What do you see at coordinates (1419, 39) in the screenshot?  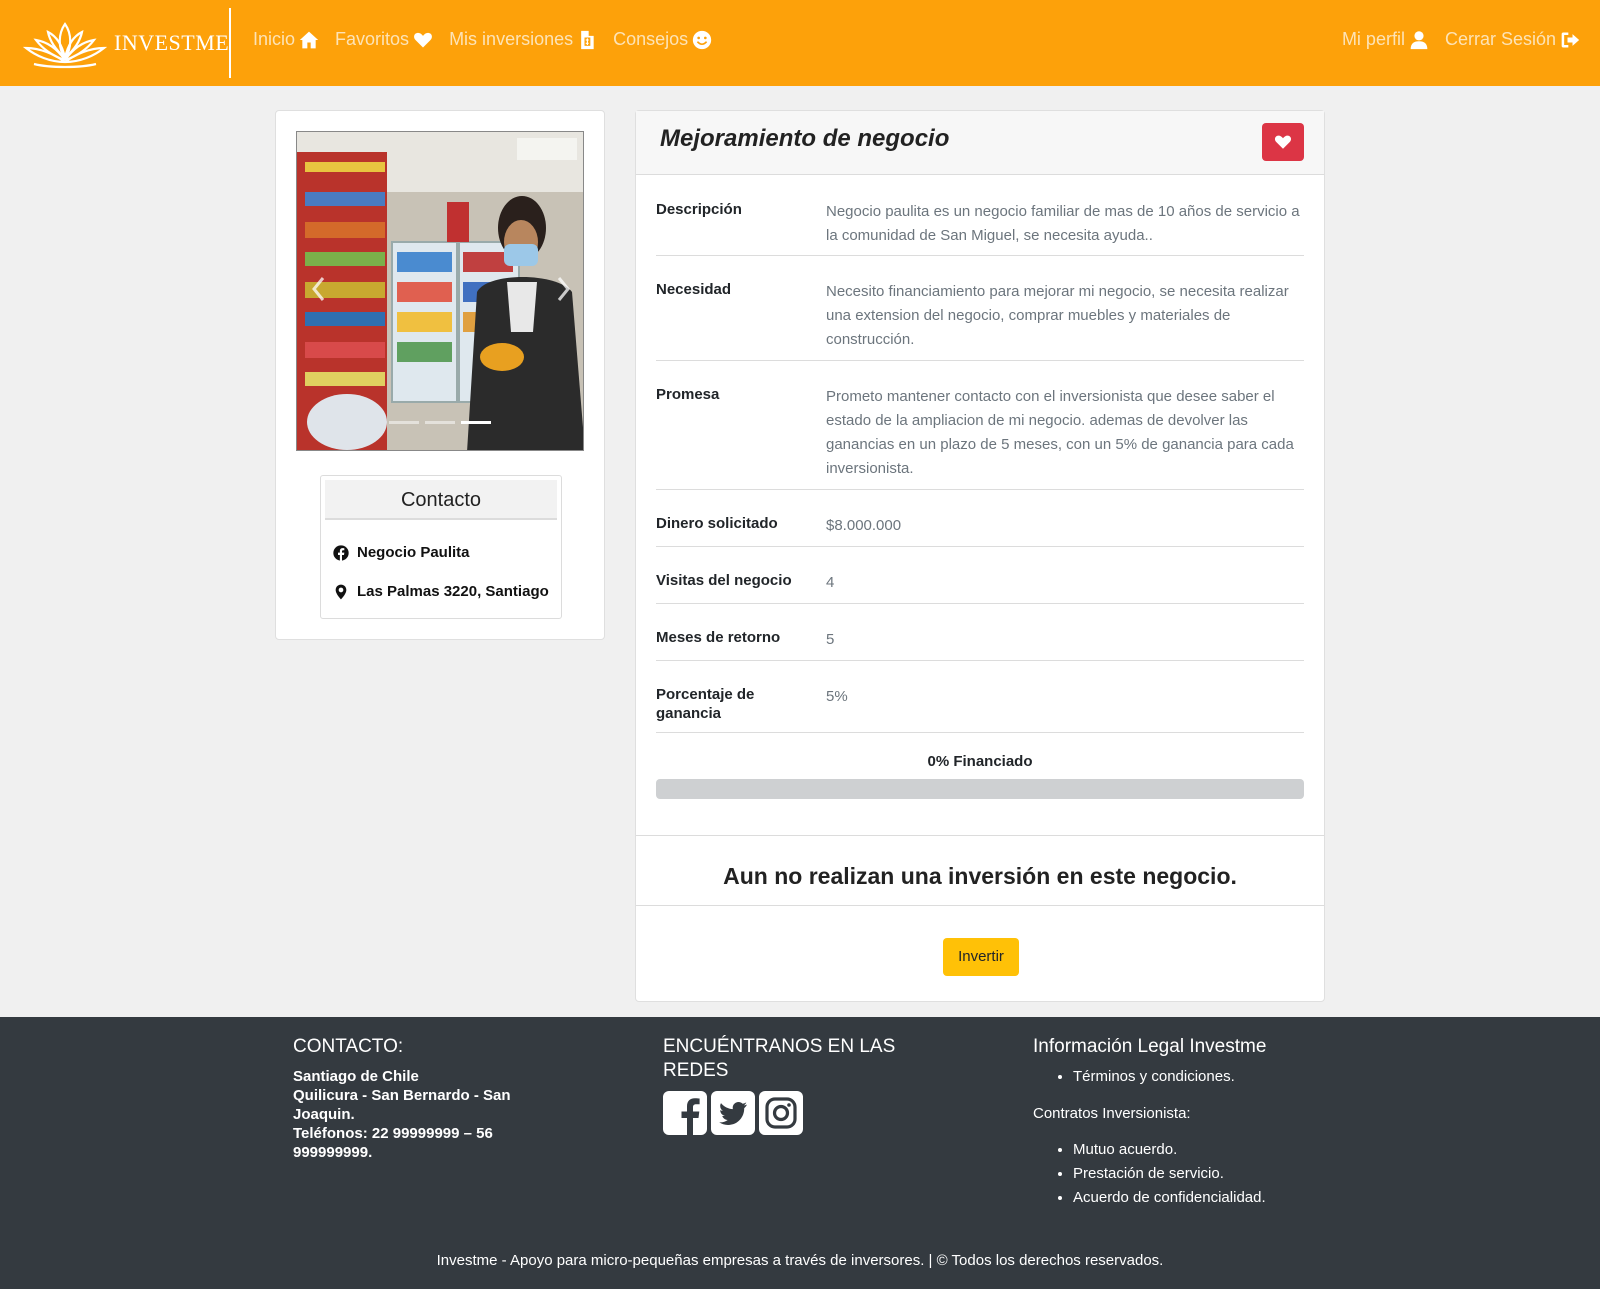 I see `user-icon` at bounding box center [1419, 39].